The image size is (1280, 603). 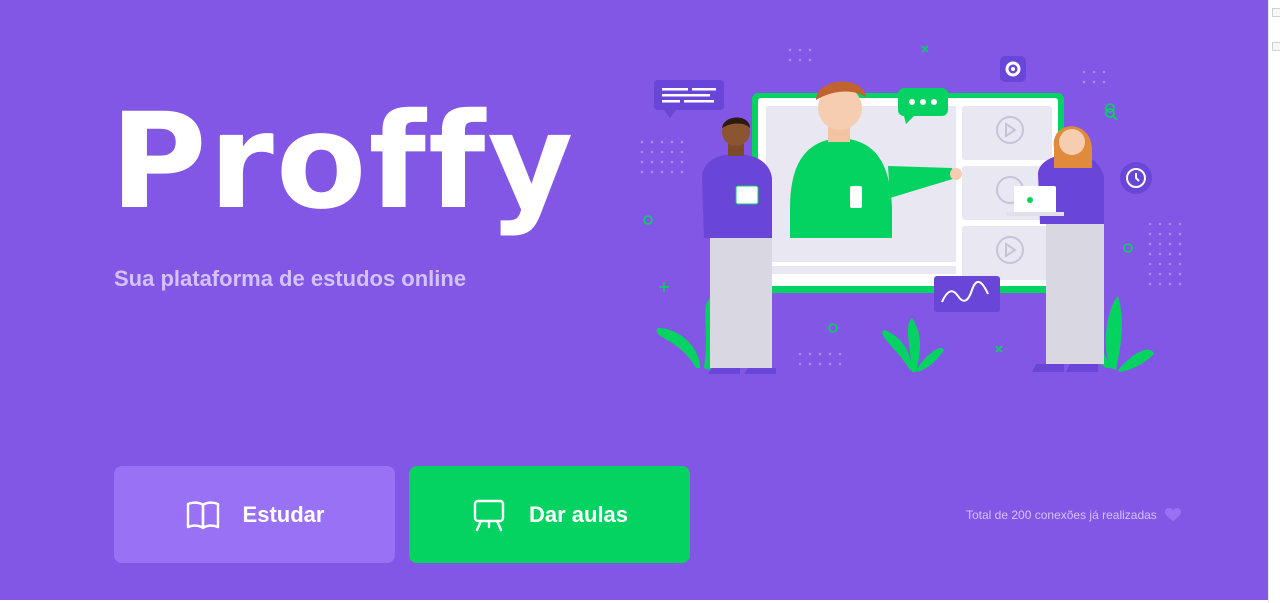 What do you see at coordinates (1136, 178) in the screenshot?
I see `clock-badge` at bounding box center [1136, 178].